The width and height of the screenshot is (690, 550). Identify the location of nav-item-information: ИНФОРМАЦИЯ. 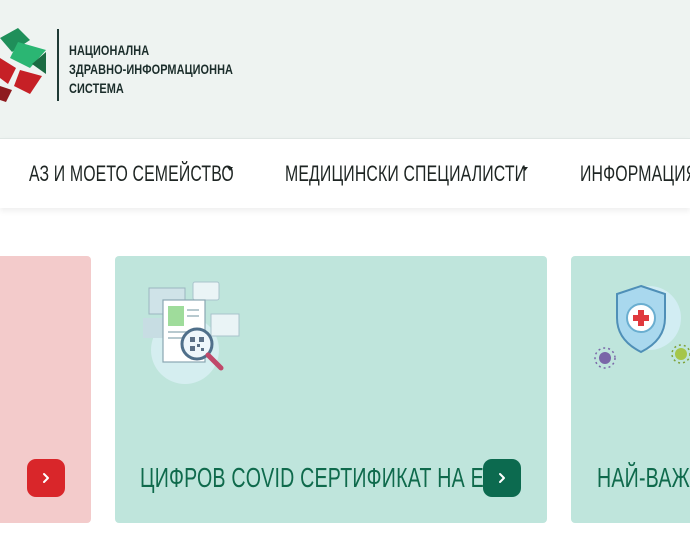
(635, 173).